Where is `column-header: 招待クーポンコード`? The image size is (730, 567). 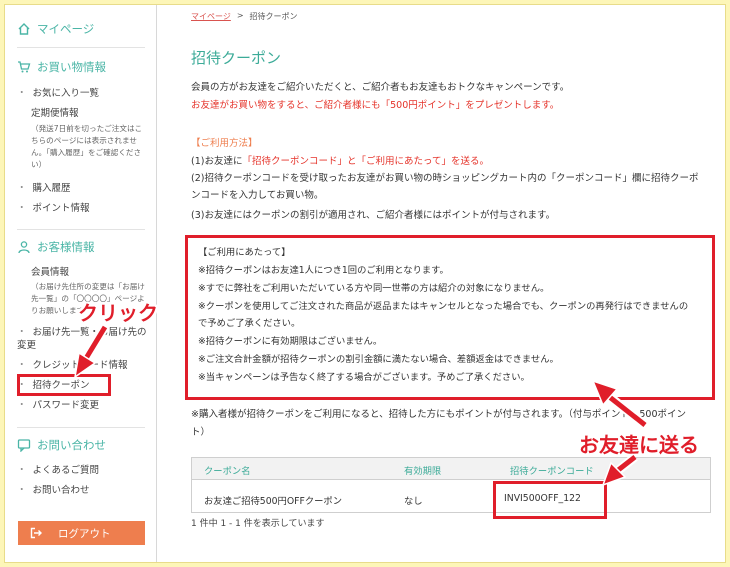 column-header: 招待クーポンコード is located at coordinates (552, 471).